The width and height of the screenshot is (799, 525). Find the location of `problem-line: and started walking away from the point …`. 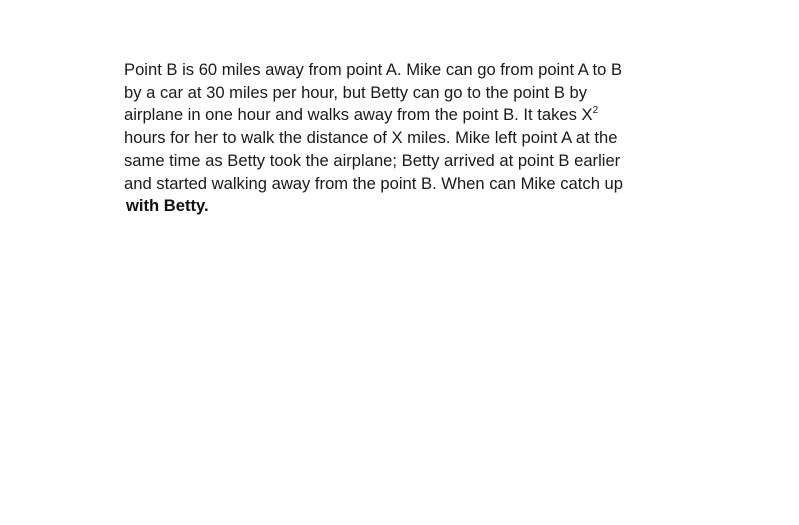

problem-line: and started walking away from the point … is located at coordinates (373, 183).